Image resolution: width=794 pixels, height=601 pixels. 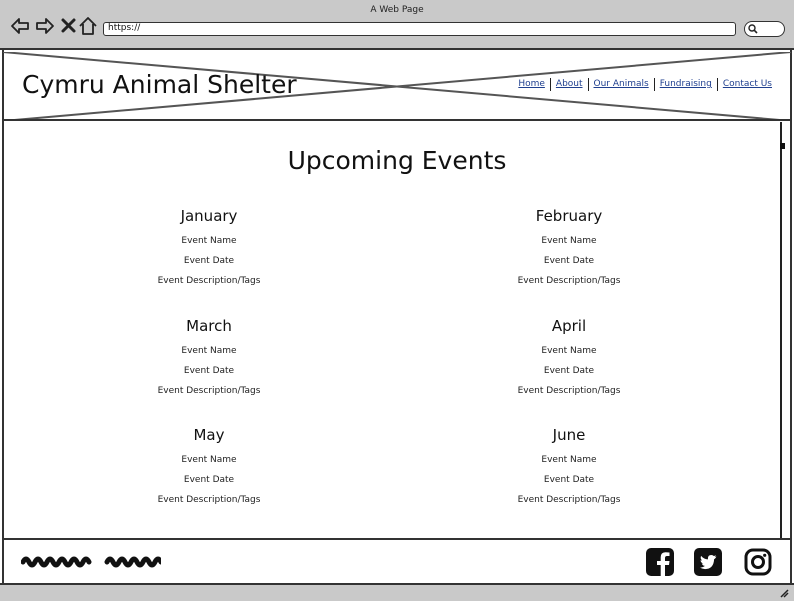 What do you see at coordinates (397, 592) in the screenshot?
I see `browser-status-bar` at bounding box center [397, 592].